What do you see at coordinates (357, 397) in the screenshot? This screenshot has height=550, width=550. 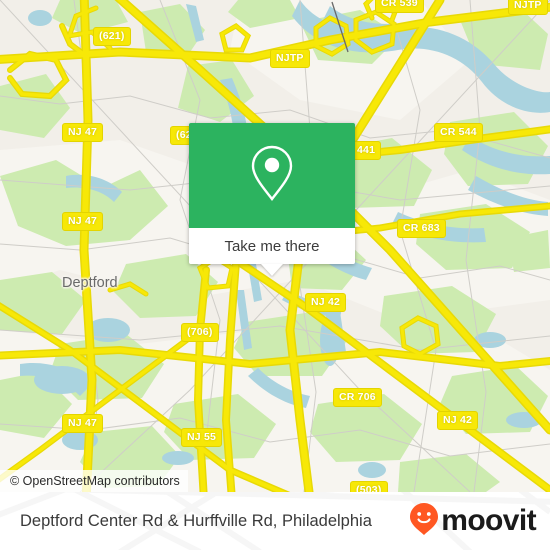 I see `road-shield: CR 706` at bounding box center [357, 397].